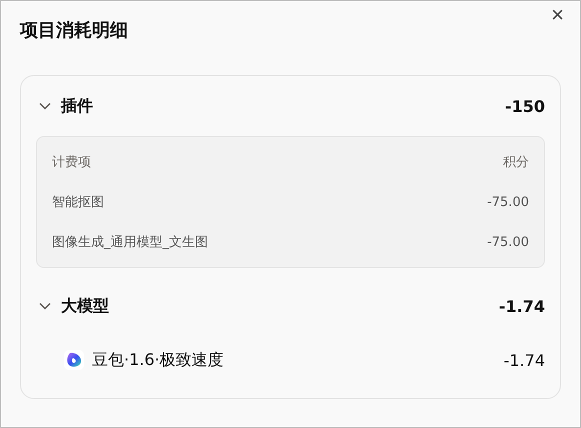 This screenshot has width=581, height=428. I want to click on section-label: 大模型, so click(85, 306).